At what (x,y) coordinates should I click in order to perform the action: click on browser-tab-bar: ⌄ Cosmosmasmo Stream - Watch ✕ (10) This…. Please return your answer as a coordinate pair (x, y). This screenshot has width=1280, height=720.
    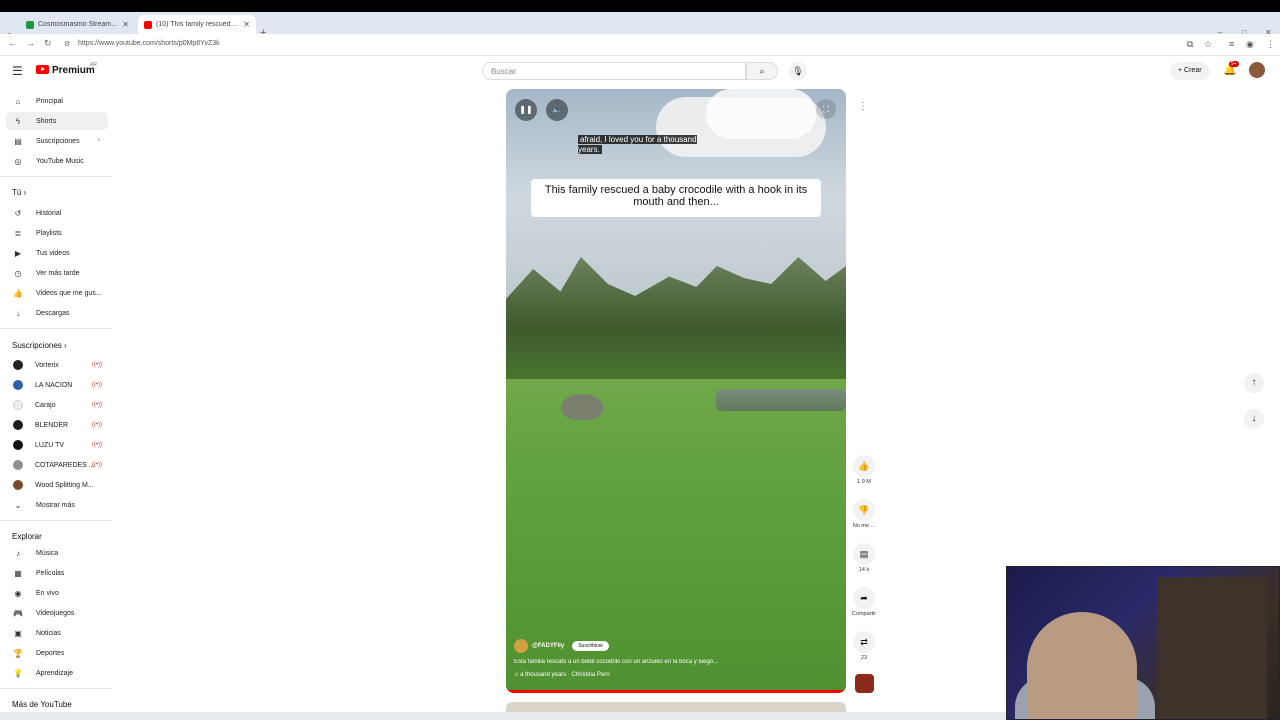
    Looking at the image, I should click on (640, 25).